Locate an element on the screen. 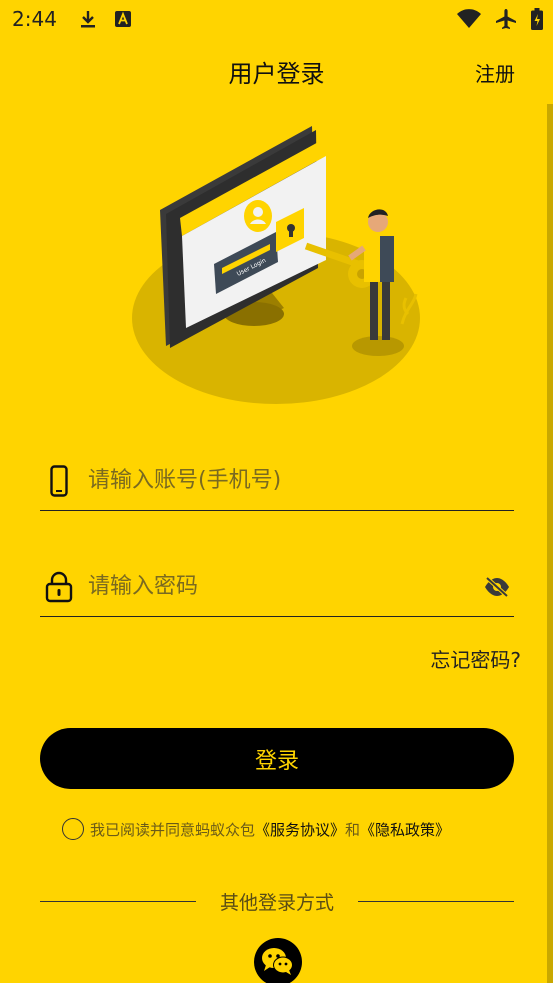  divider-left is located at coordinates (118, 901).